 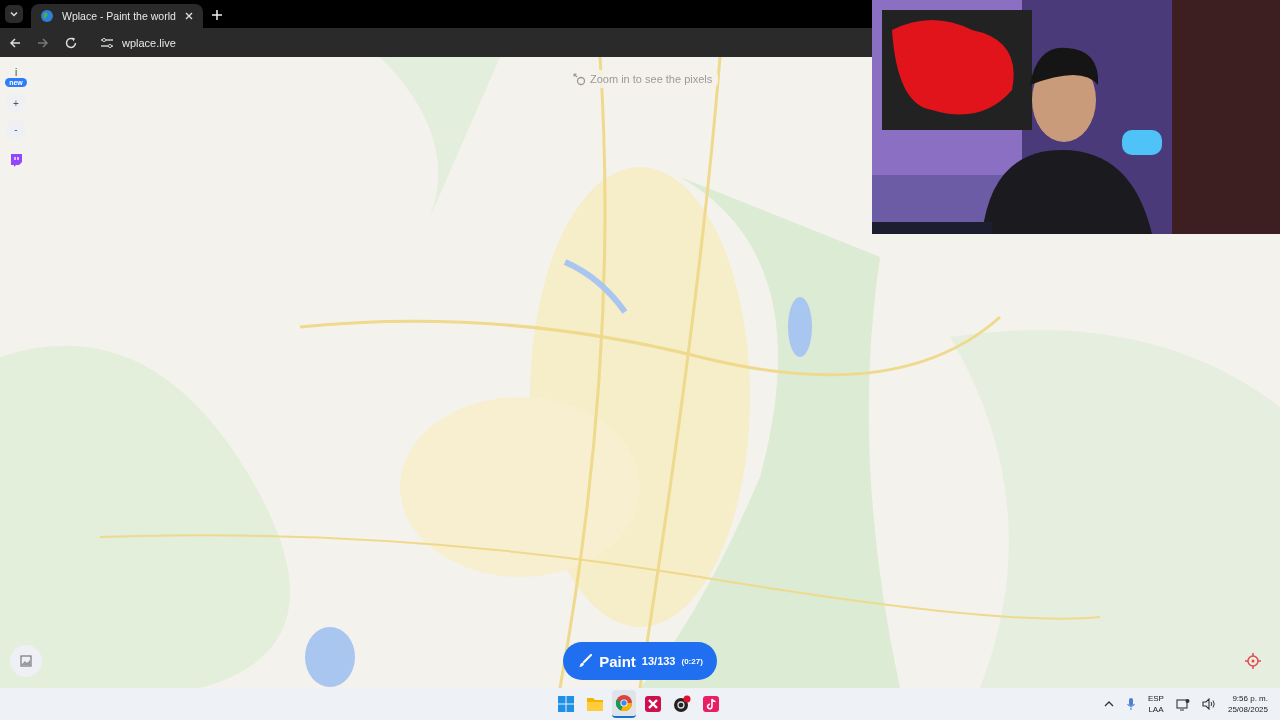 I want to click on chevron-down-icon, so click(x=14, y=14).